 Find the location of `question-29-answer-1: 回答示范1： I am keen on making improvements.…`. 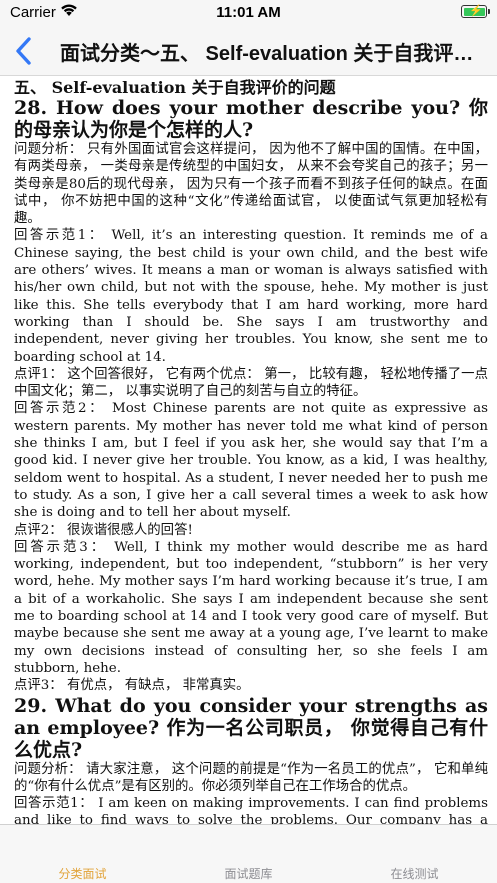

question-29-answer-1: 回答示范1： I am keen on making improvements.… is located at coordinates (251, 810).